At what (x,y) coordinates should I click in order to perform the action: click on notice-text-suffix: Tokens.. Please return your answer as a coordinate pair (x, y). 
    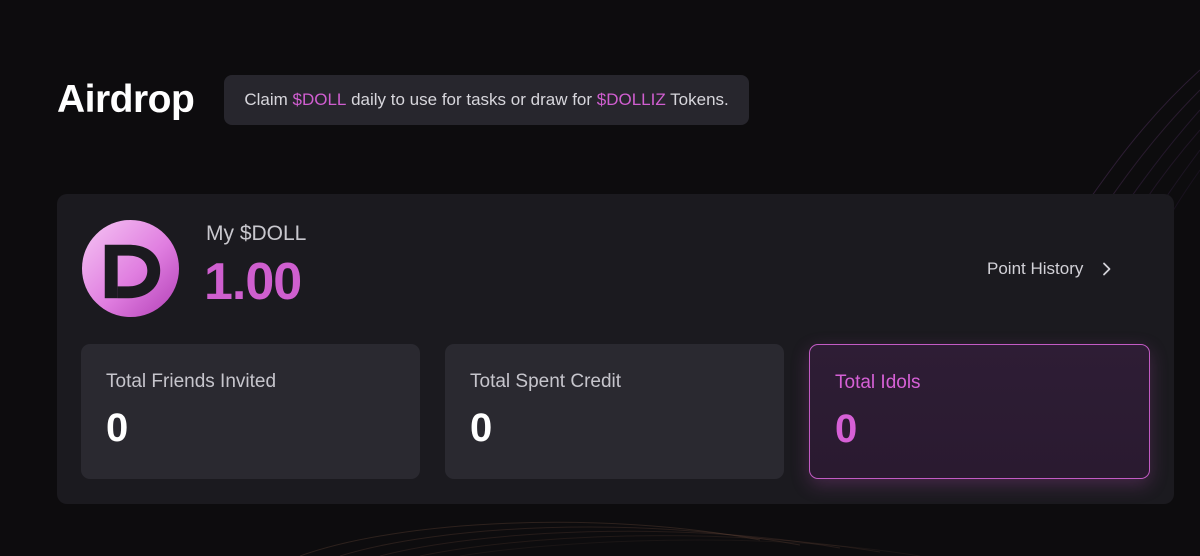
    Looking at the image, I should click on (697, 99).